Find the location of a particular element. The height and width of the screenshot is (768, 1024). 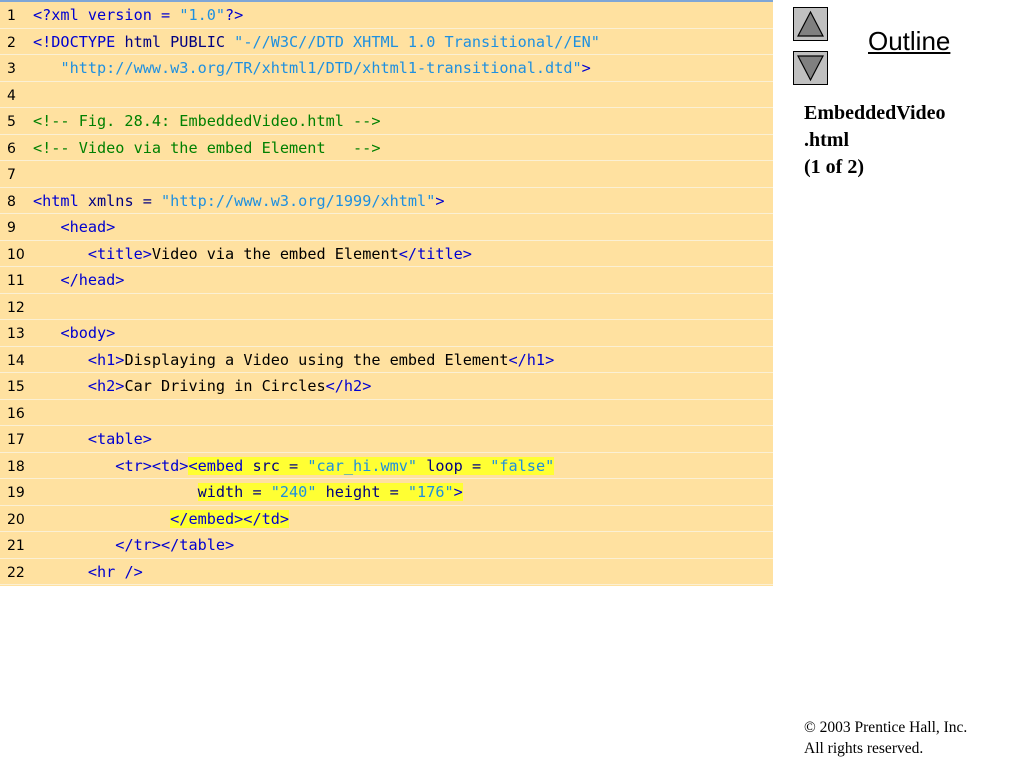

code-token: "false" is located at coordinates (522, 465).